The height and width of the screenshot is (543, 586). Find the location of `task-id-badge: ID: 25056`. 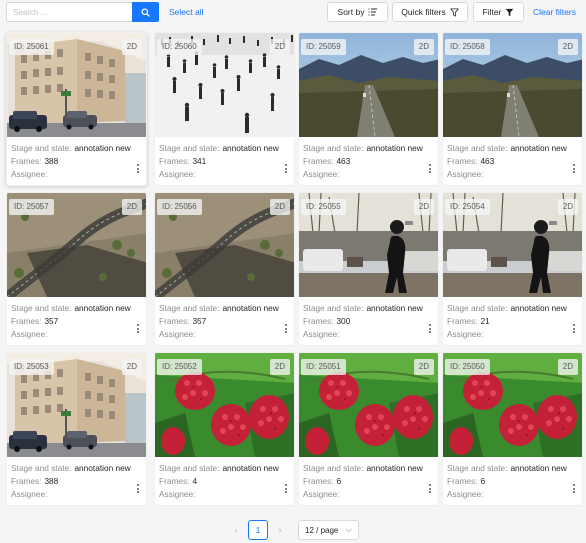

task-id-badge: ID: 25056 is located at coordinates (179, 207).